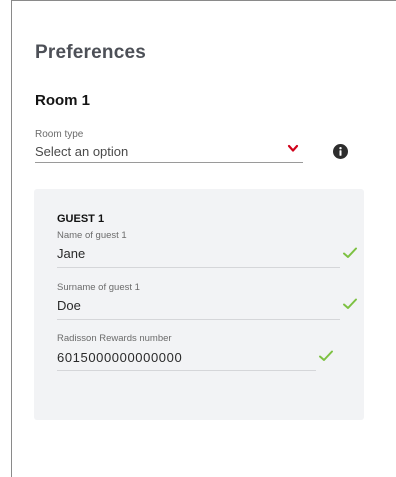  What do you see at coordinates (98, 287) in the screenshot?
I see `guest-surname-label: Surname of guest 1` at bounding box center [98, 287].